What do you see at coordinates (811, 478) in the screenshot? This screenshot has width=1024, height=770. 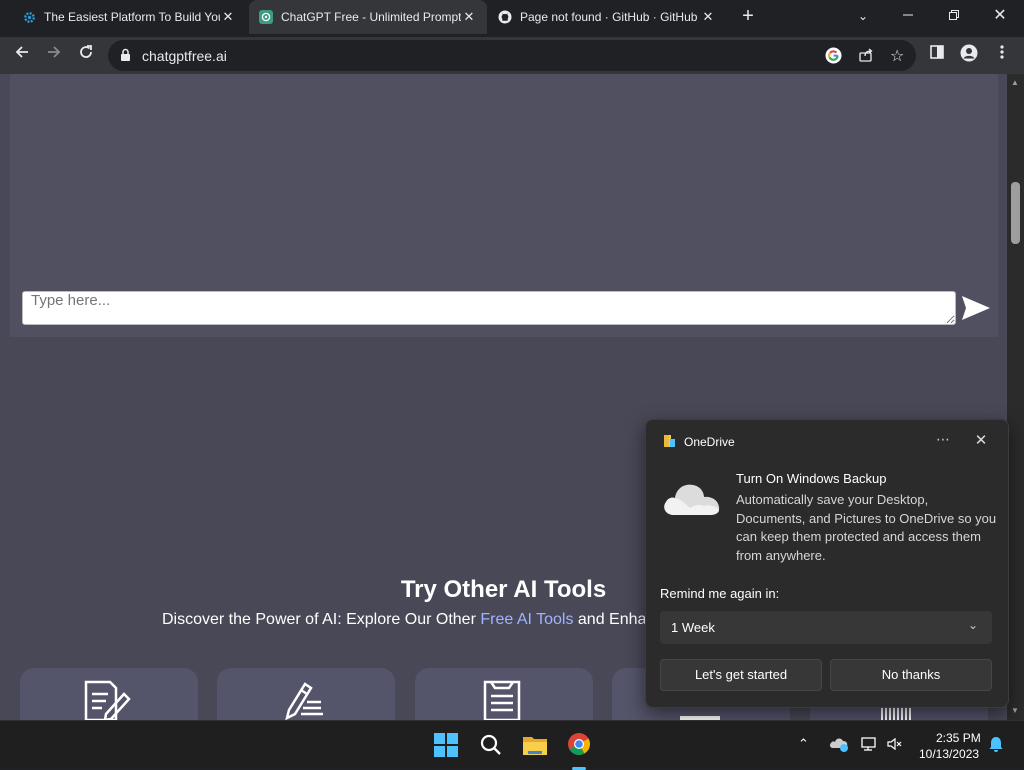 I see `notification-title: Turn On Windows Backup` at bounding box center [811, 478].